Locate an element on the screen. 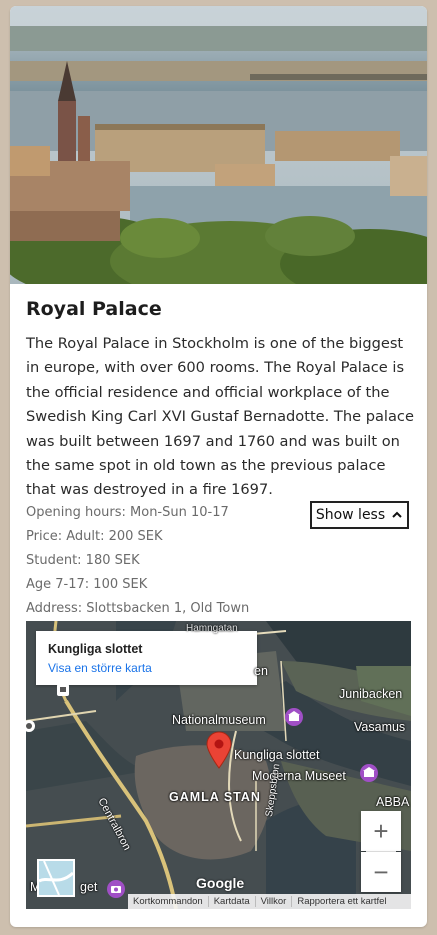  zoom-in-button: + is located at coordinates (381, 831).